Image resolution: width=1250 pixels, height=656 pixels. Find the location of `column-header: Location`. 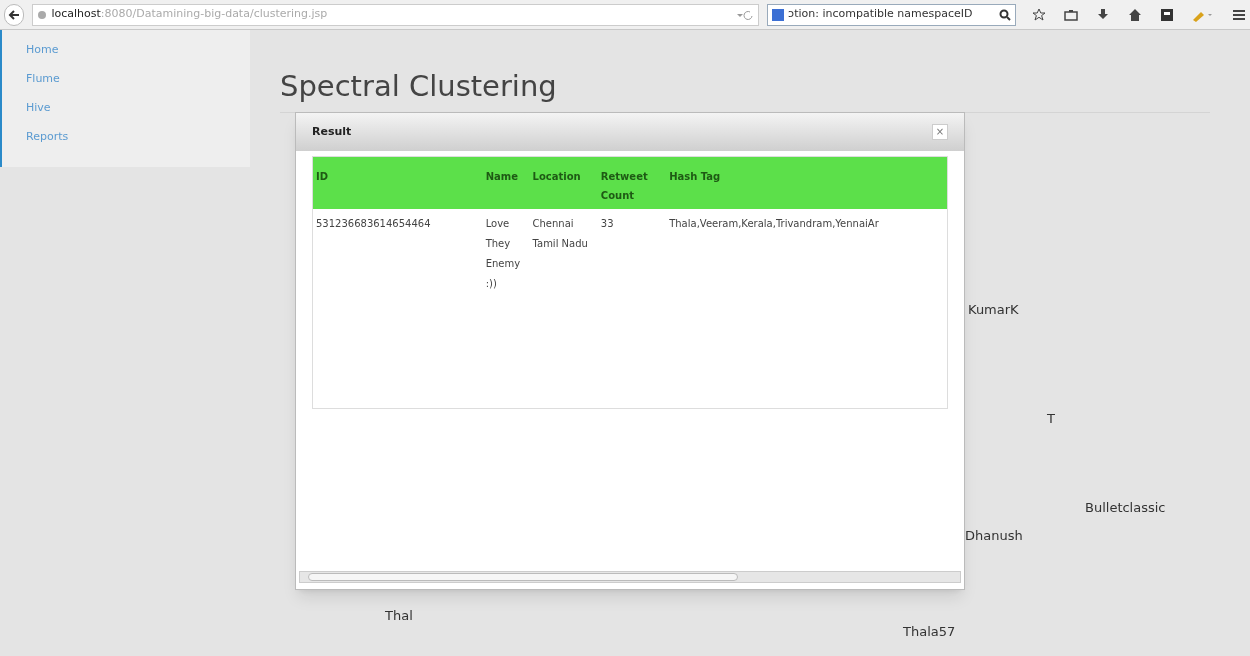

column-header: Location is located at coordinates (557, 177).